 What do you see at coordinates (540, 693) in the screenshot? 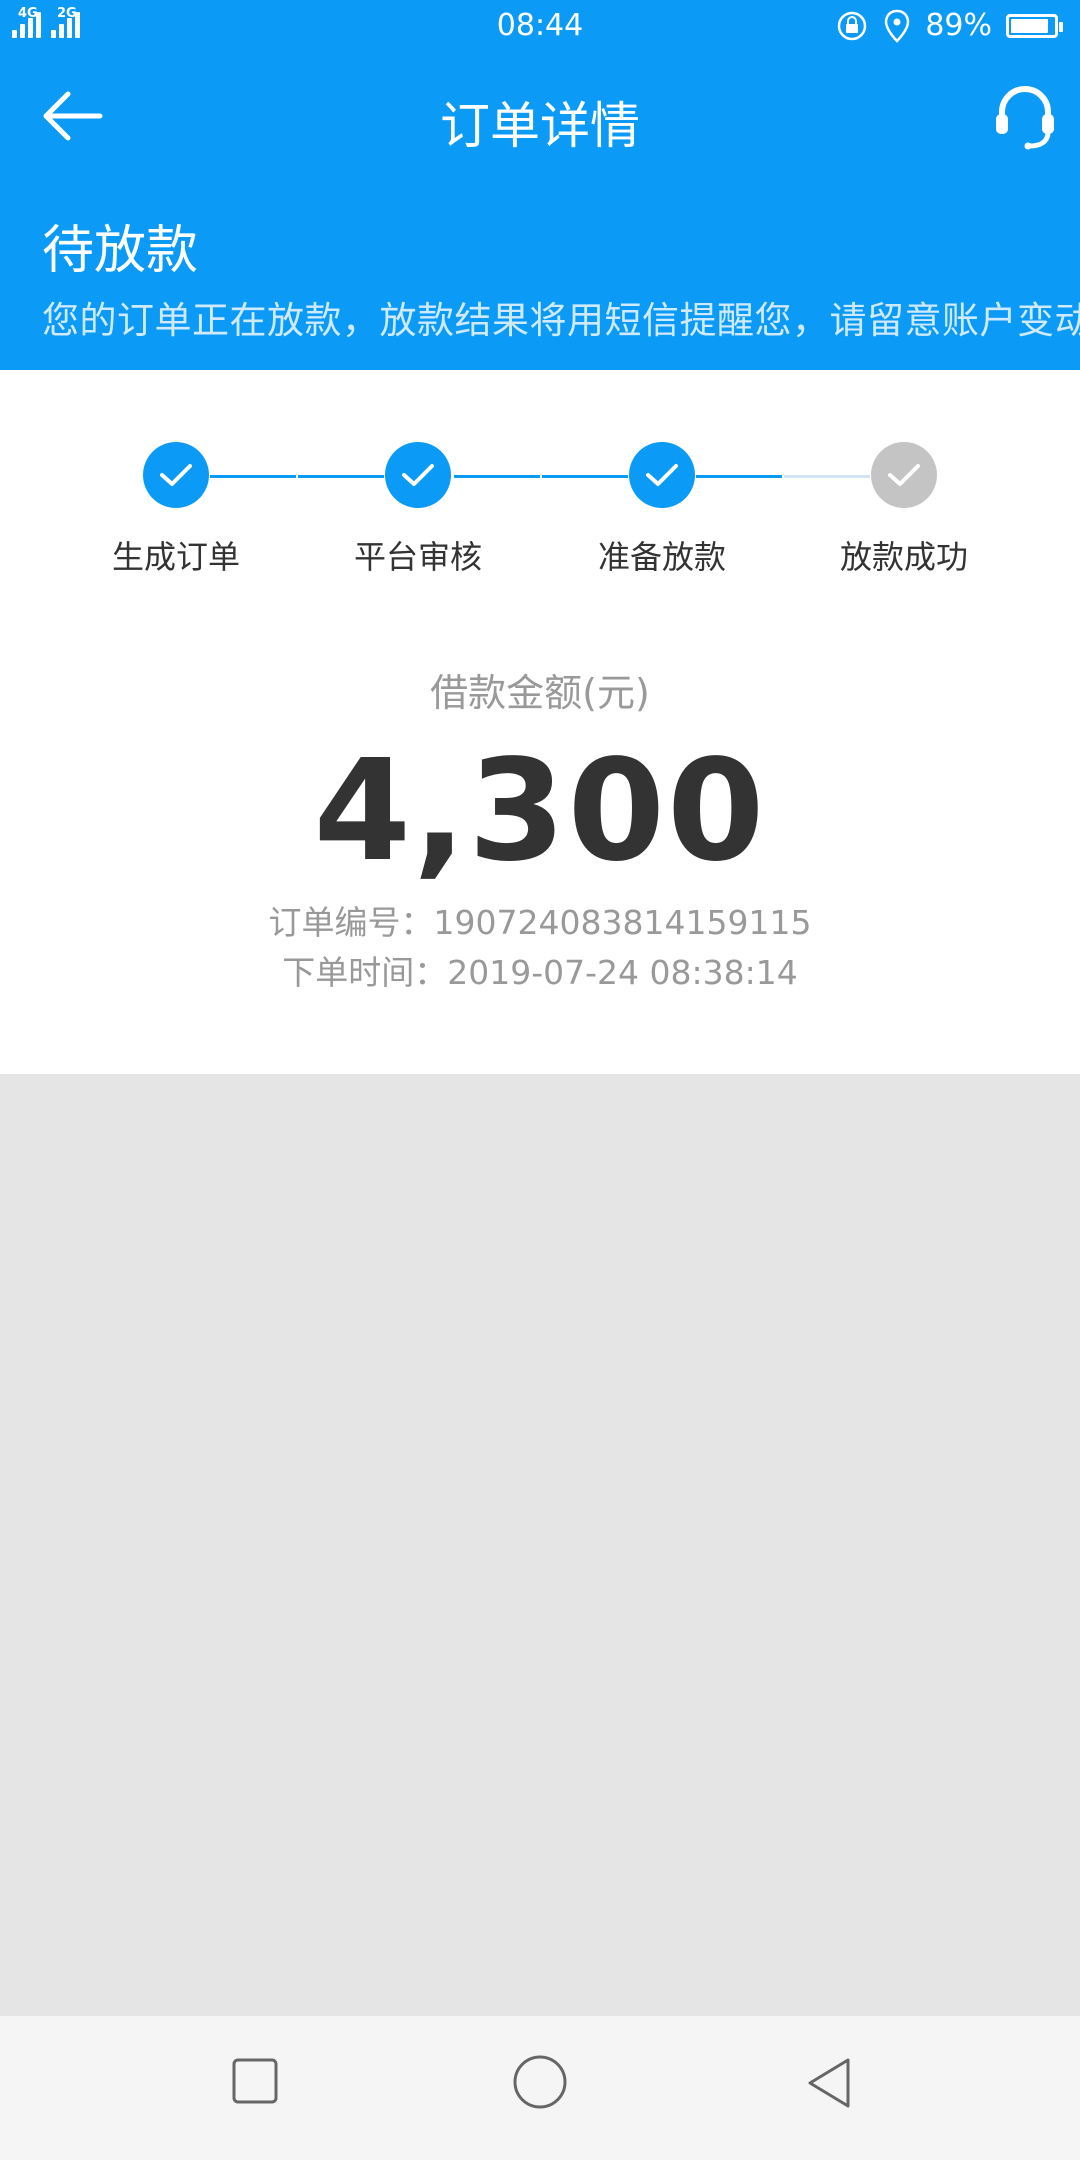
I see `loan-amount-label: 借款金额(元)` at bounding box center [540, 693].